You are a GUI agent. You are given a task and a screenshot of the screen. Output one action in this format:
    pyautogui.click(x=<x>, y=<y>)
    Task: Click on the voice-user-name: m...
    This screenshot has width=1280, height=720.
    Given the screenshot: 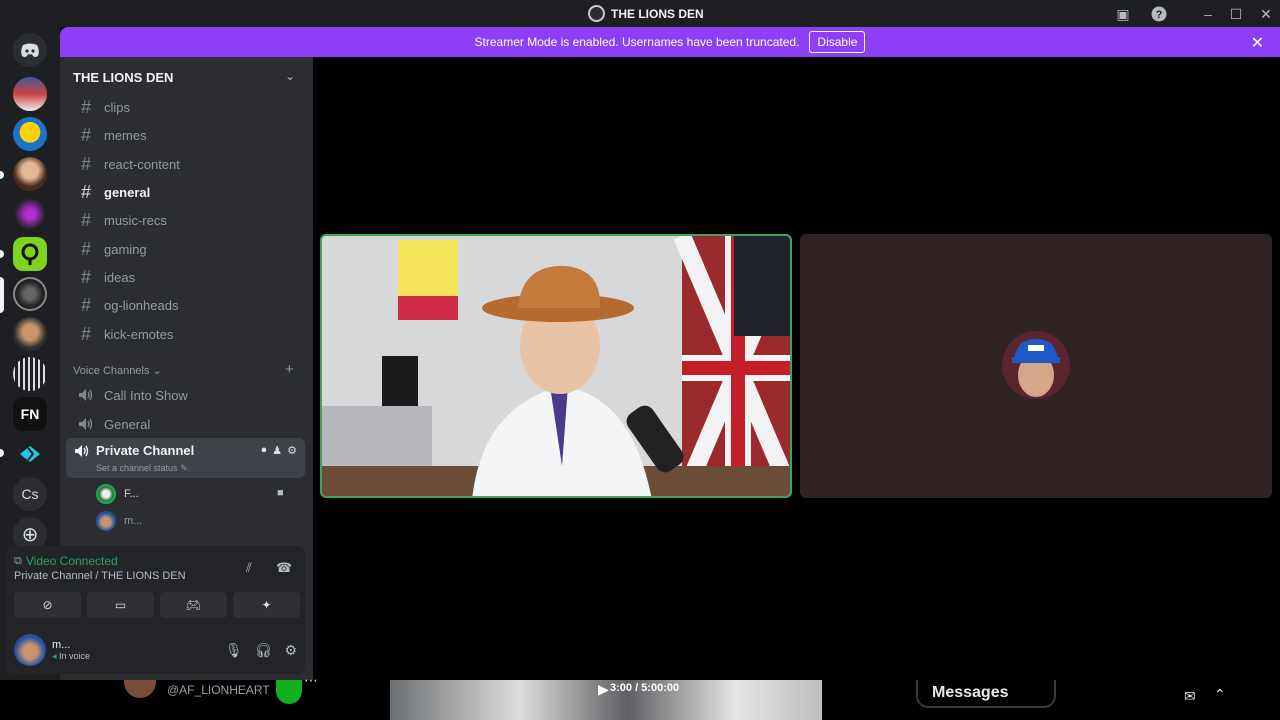 What is the action you would take?
    pyautogui.click(x=133, y=521)
    